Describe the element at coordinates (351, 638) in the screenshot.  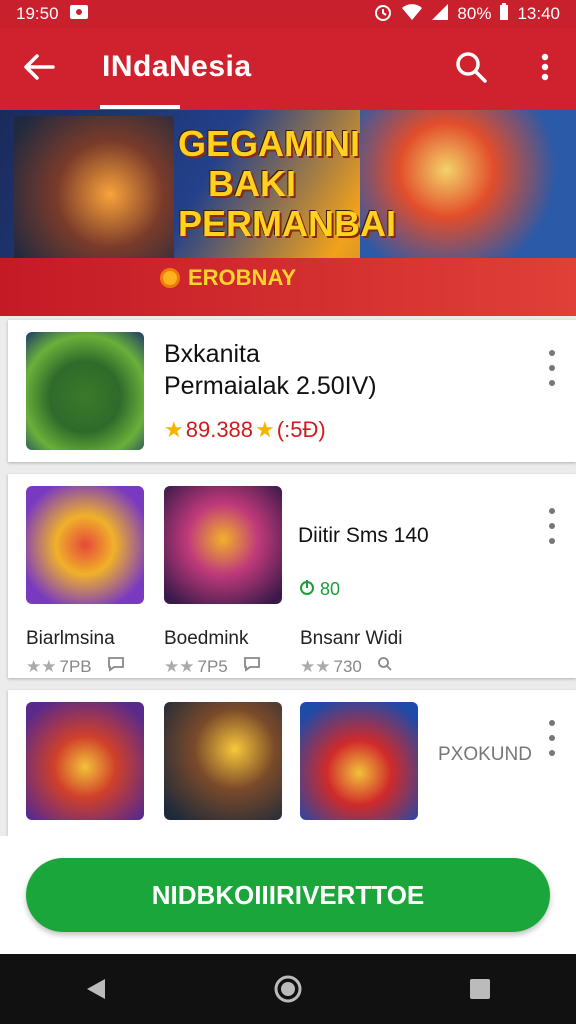
I see `grid-game-name: Bnsanr Widi` at that location.